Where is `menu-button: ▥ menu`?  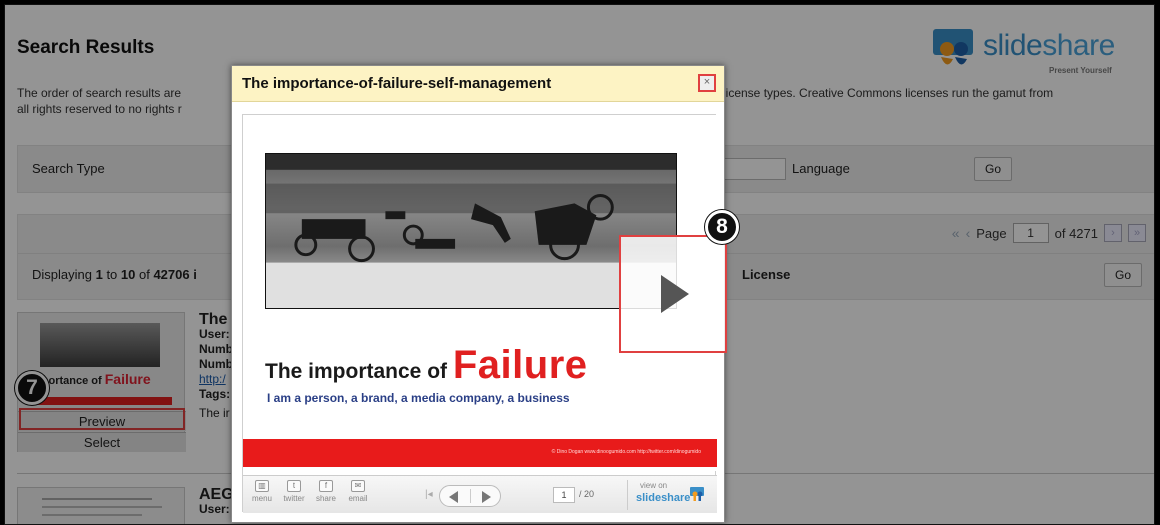
menu-button: ▥ menu is located at coordinates (262, 491).